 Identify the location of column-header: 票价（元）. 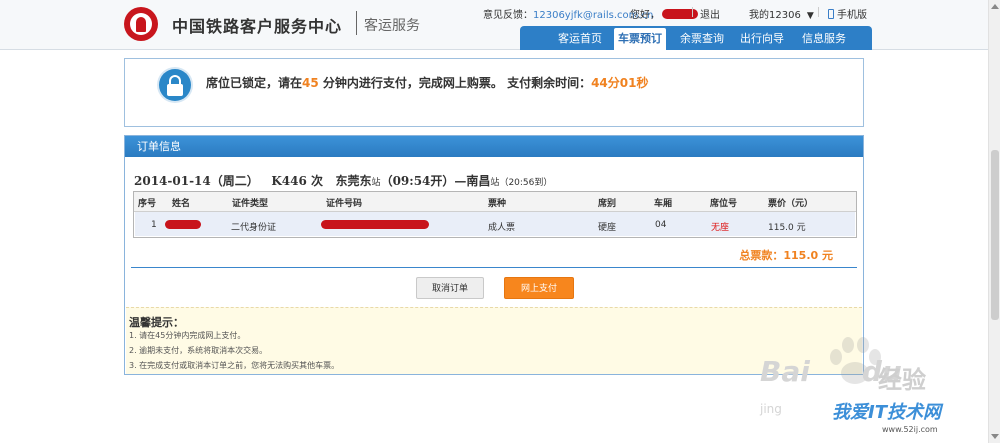
(791, 204).